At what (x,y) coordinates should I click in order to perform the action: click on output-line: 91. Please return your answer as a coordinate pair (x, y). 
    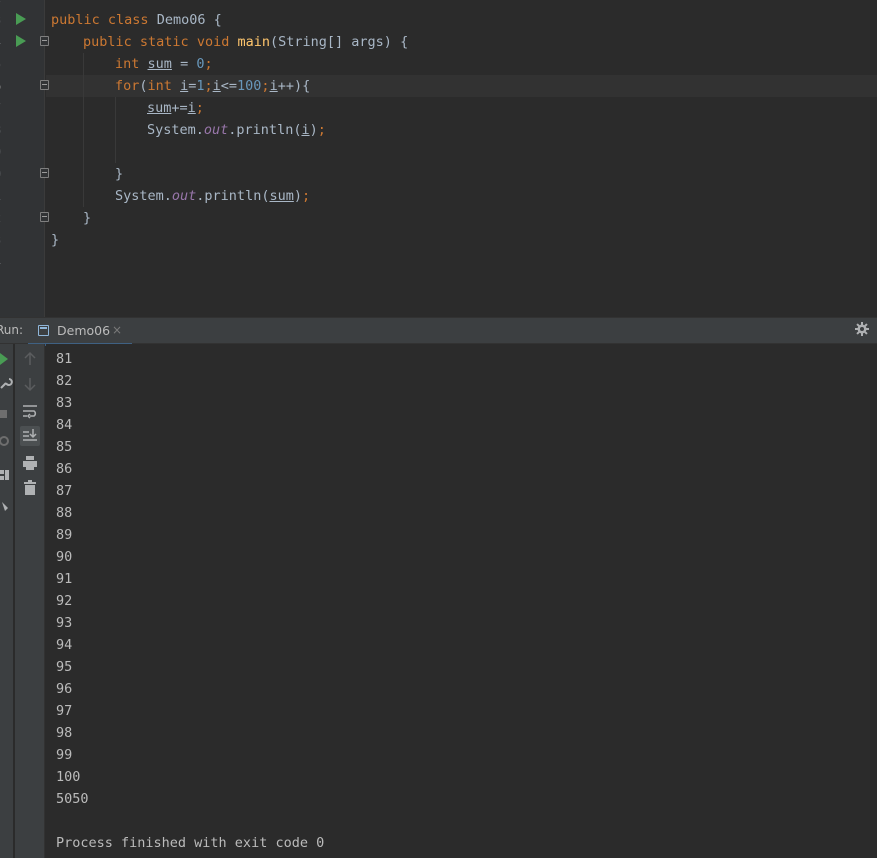
    Looking at the image, I should click on (64, 579).